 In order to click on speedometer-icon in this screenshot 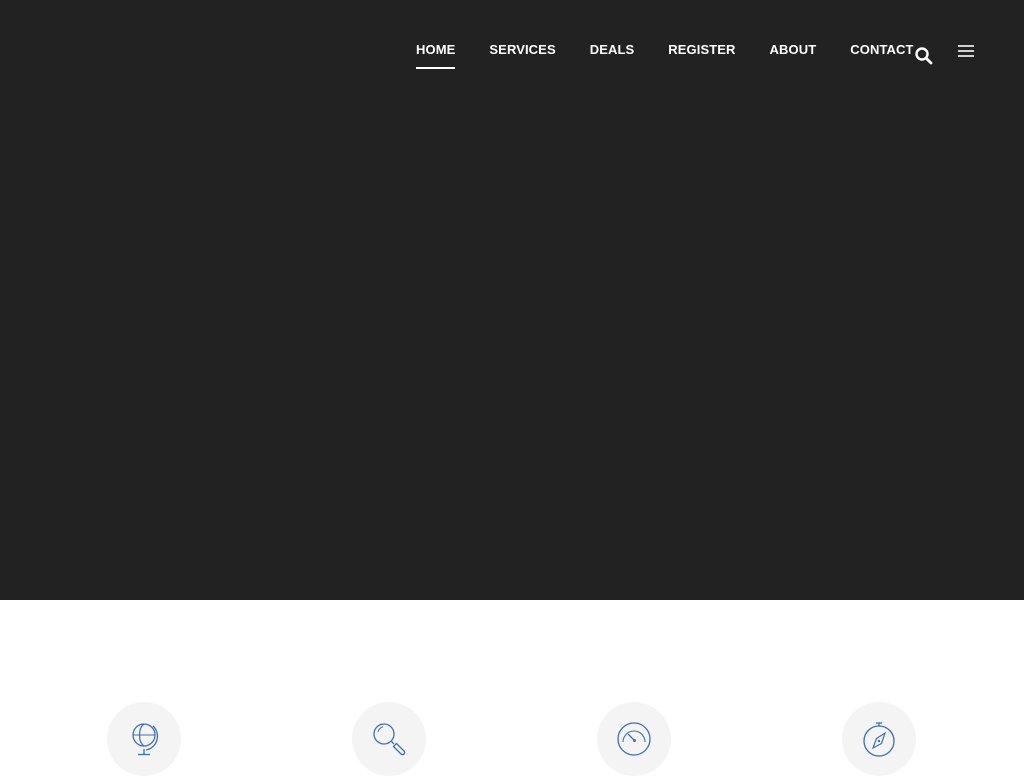, I will do `click(634, 739)`.